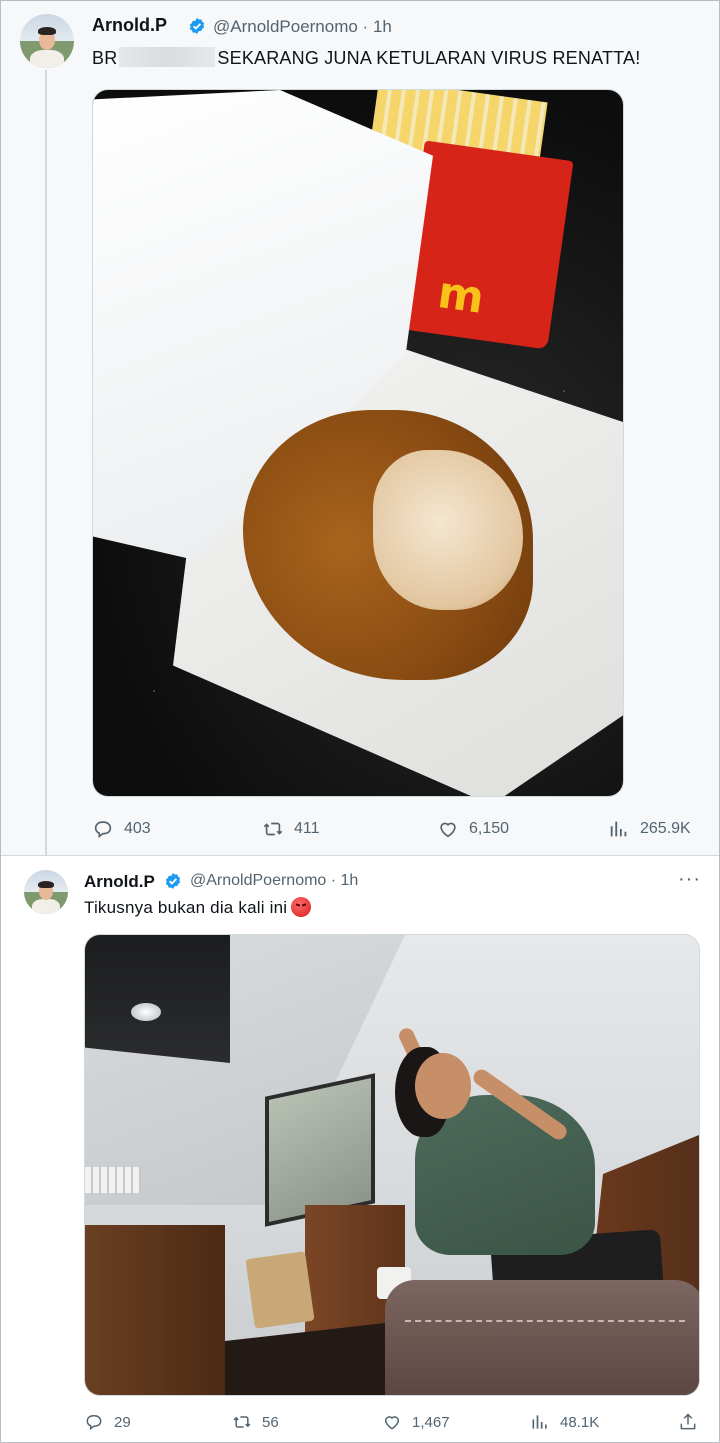  I want to click on television, so click(157, 999).